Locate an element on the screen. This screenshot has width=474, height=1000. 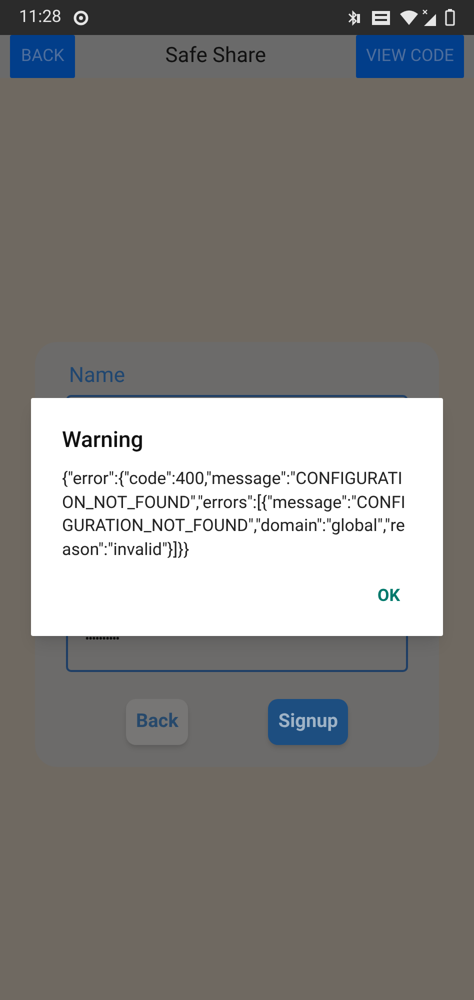
signal-icon is located at coordinates (429, 17).